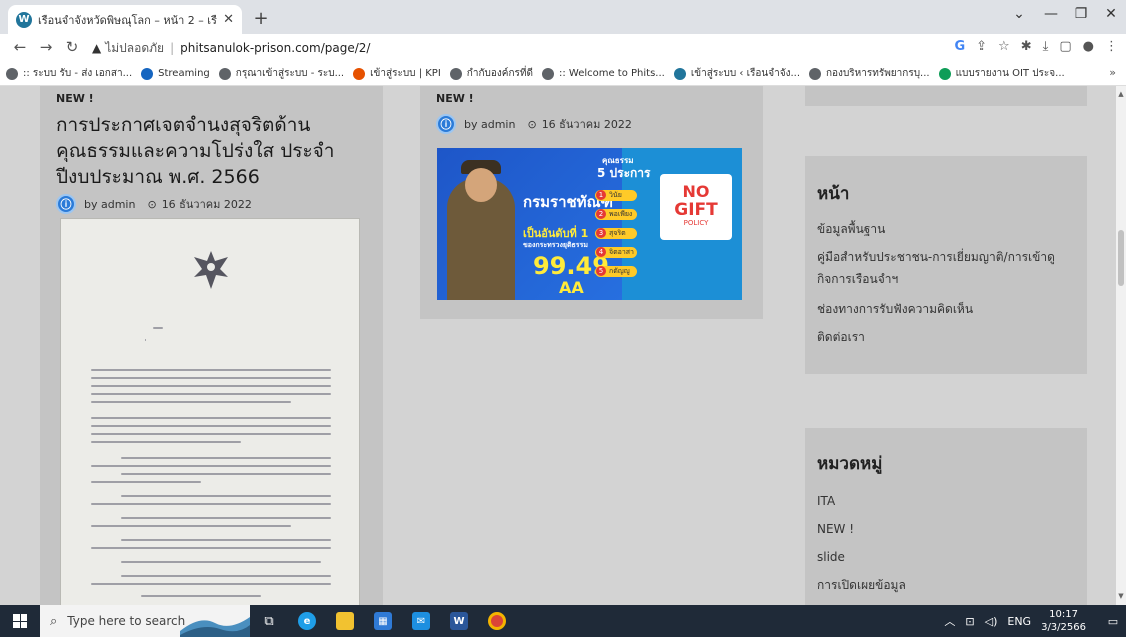 The height and width of the screenshot is (637, 1126). I want to click on file-explorer-icon, so click(345, 621).